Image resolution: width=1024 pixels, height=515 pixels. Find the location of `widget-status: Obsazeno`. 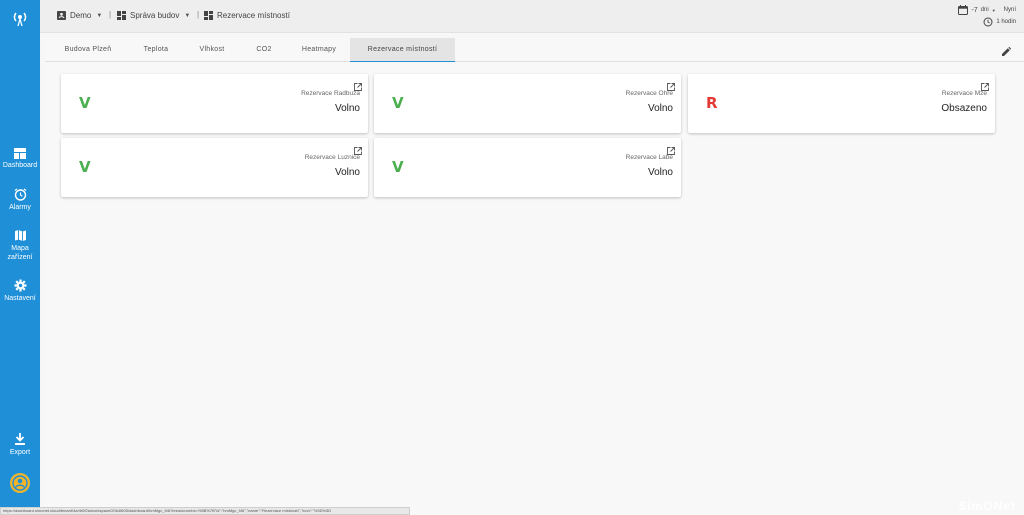

widget-status: Obsazeno is located at coordinates (964, 108).